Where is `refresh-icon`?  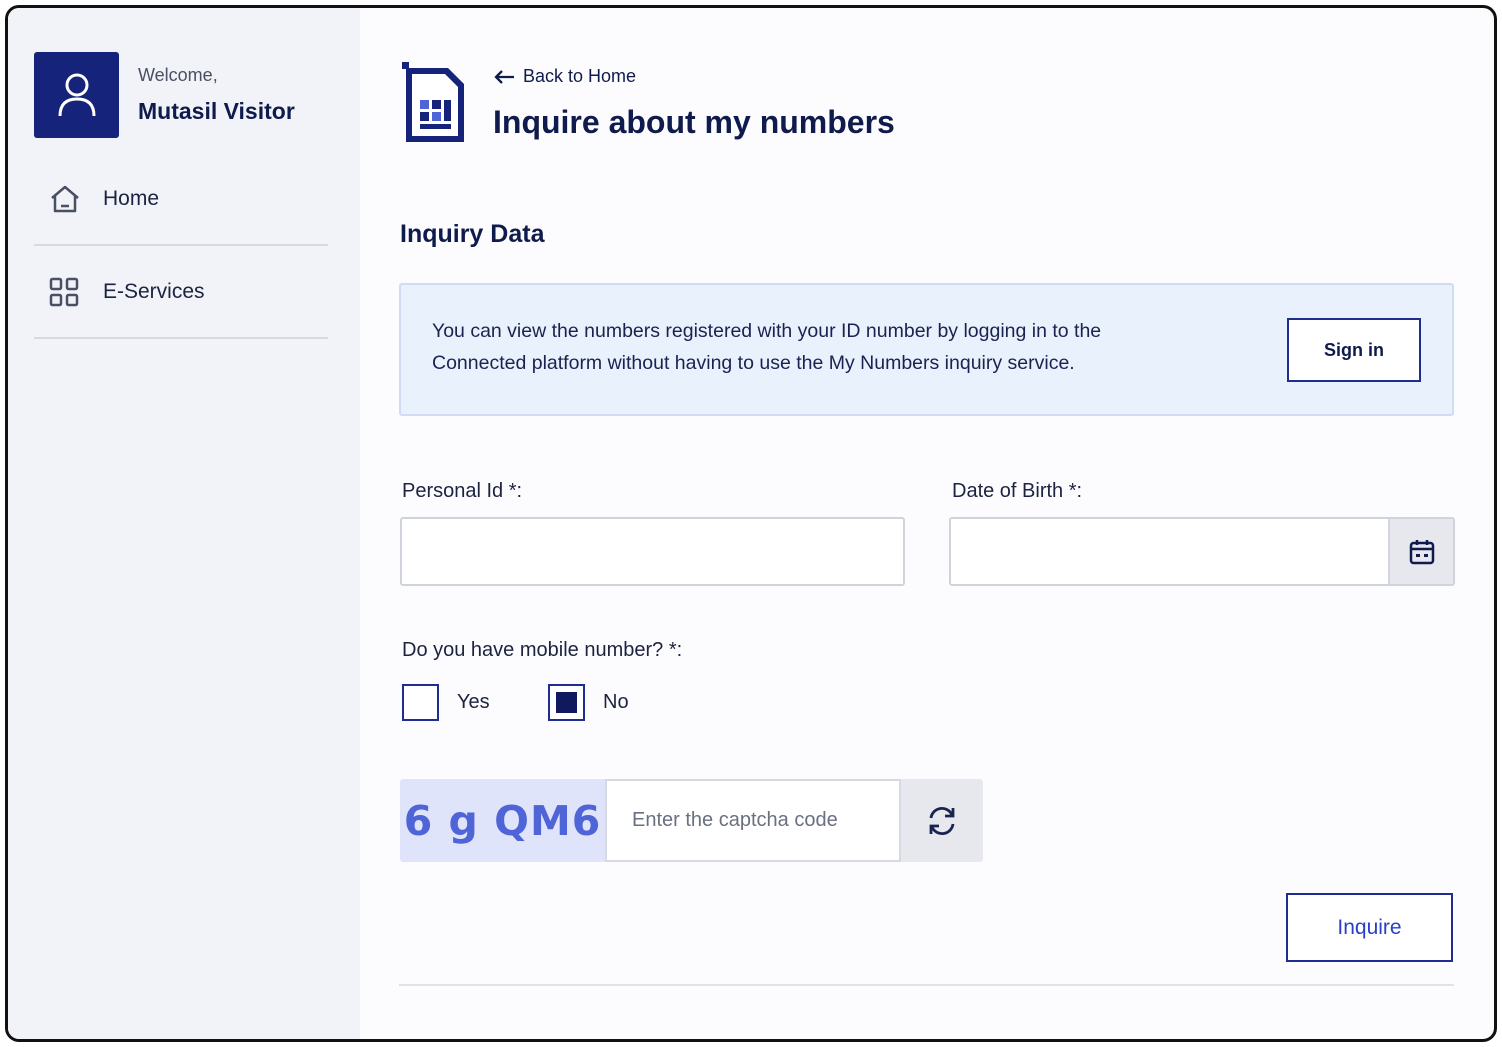
refresh-icon is located at coordinates (942, 820).